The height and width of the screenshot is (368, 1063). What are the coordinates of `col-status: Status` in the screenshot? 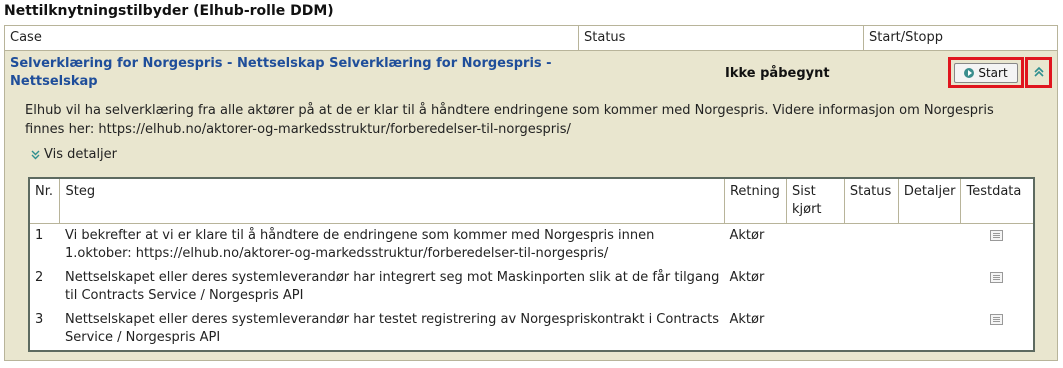 It's located at (871, 200).